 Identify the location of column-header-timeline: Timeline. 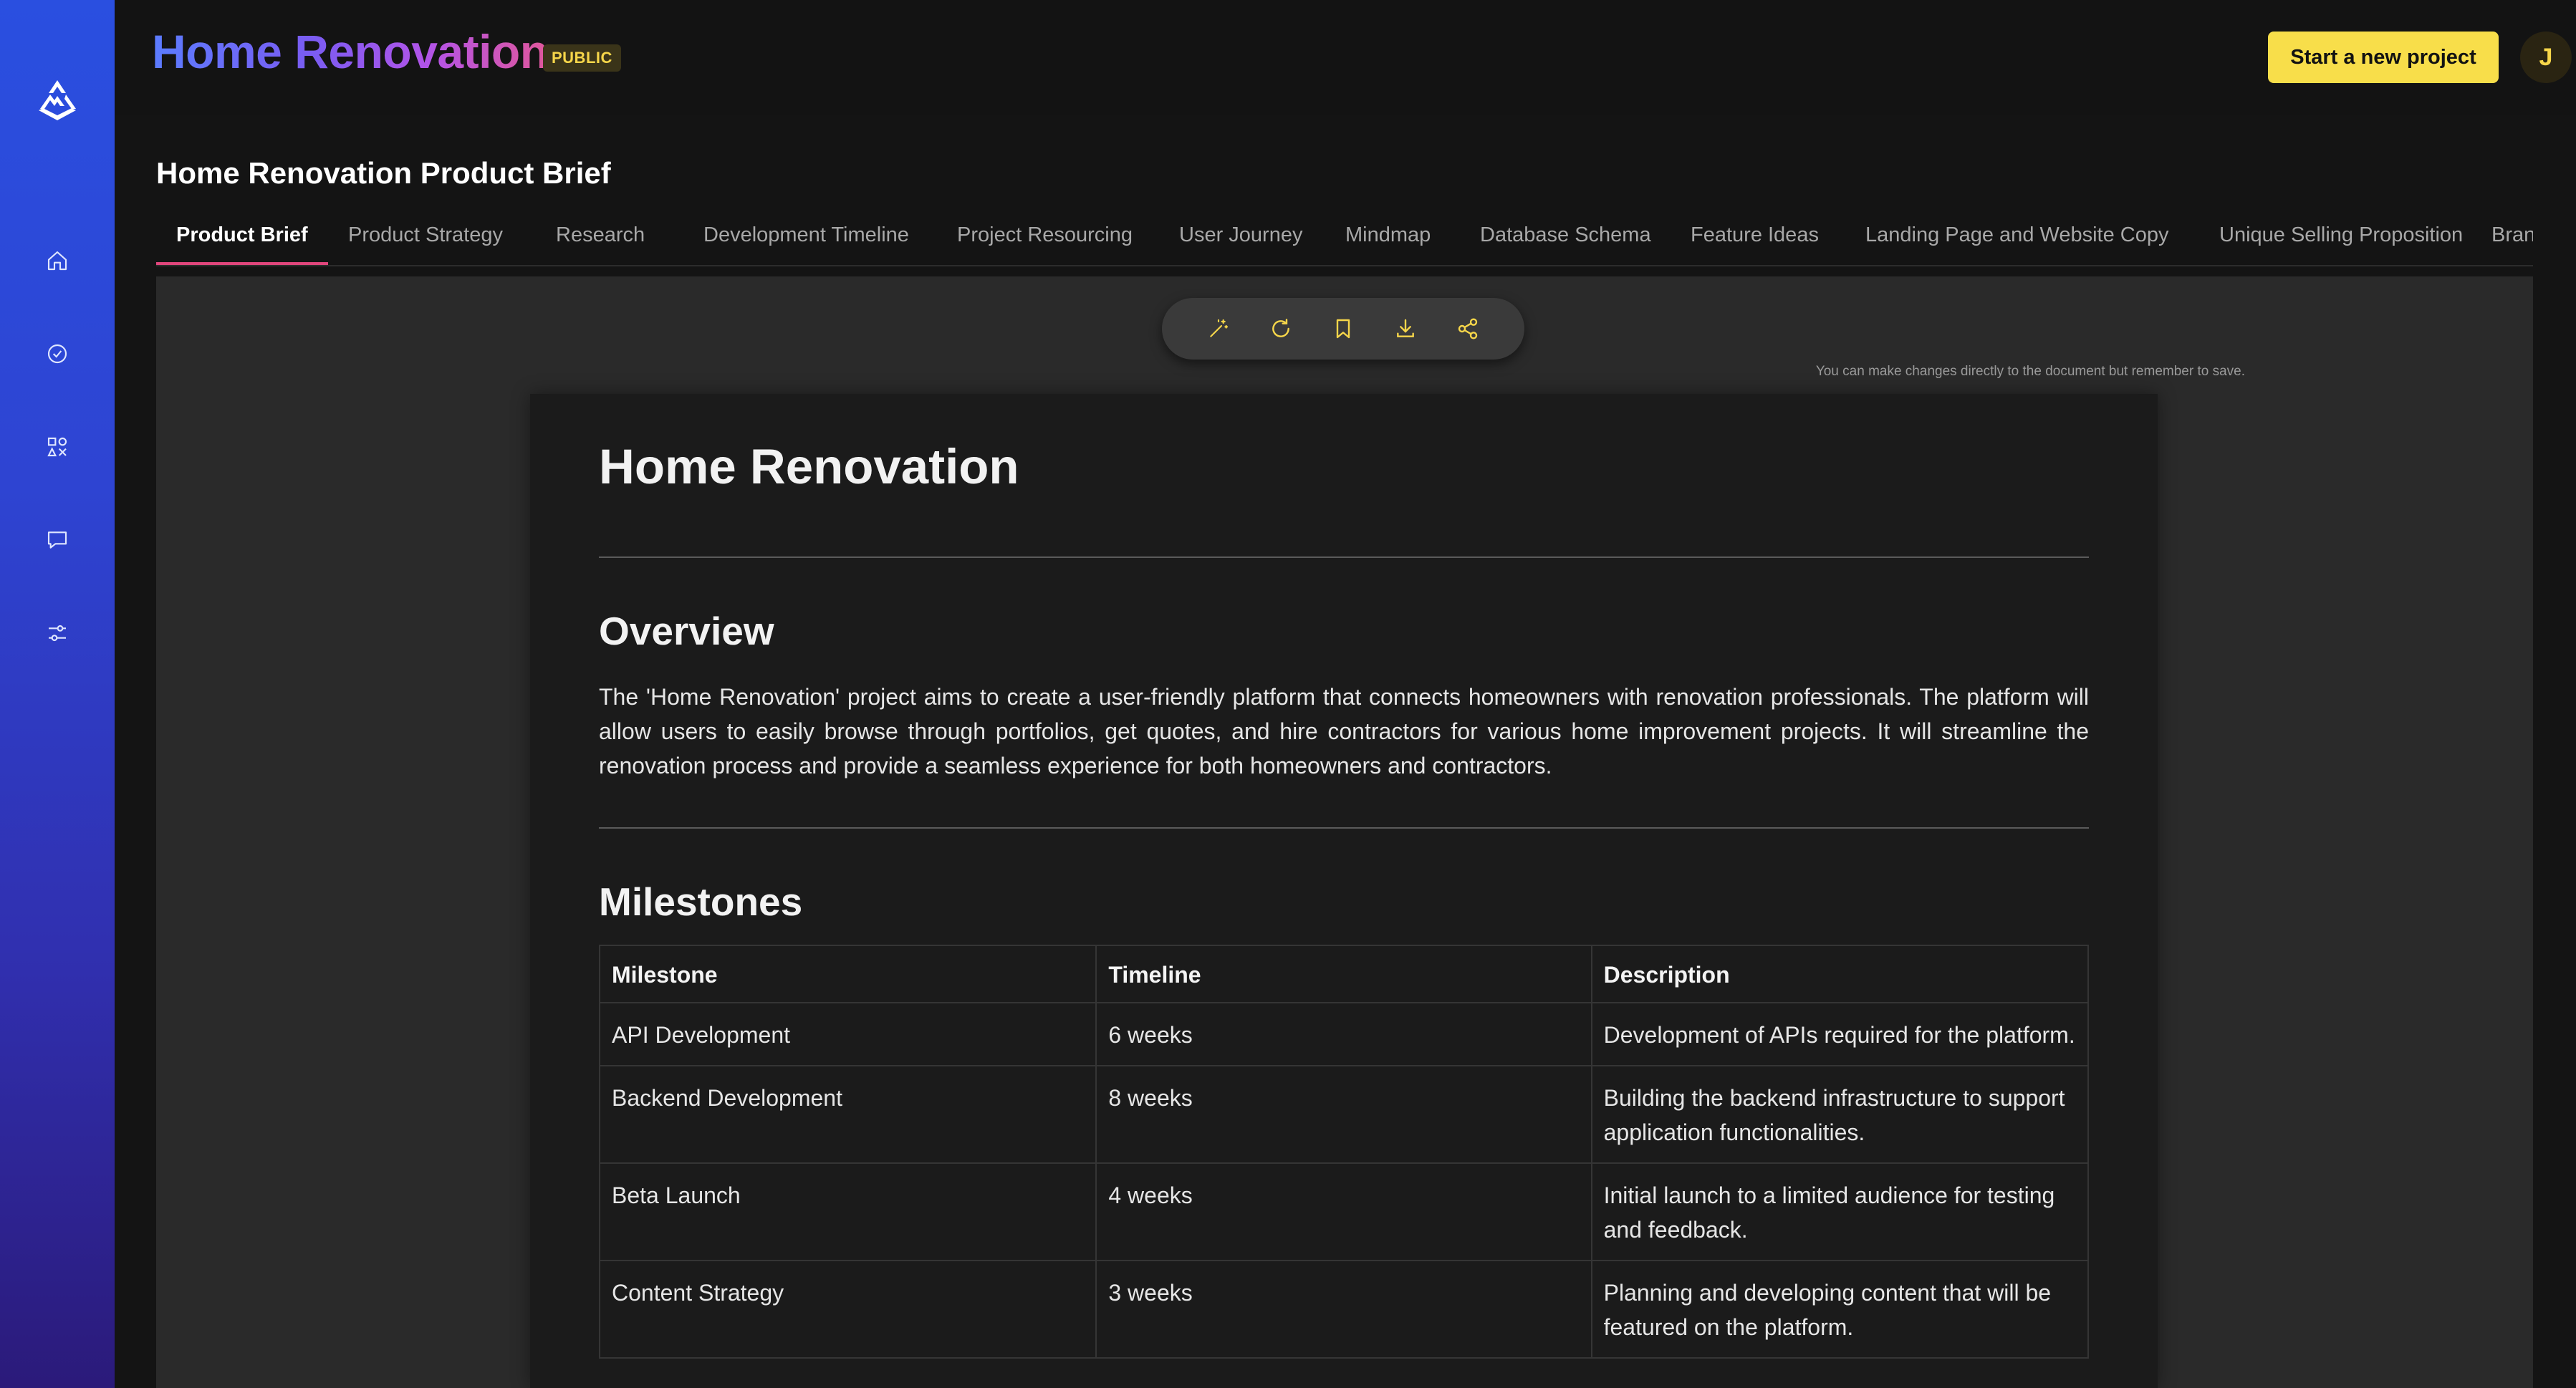
(1343, 974).